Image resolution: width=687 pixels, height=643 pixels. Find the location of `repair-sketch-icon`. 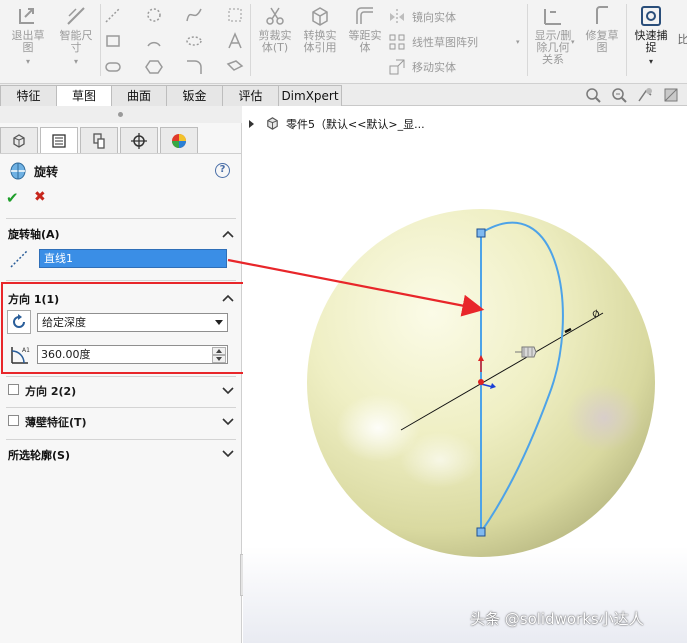

repair-sketch-icon is located at coordinates (602, 15).